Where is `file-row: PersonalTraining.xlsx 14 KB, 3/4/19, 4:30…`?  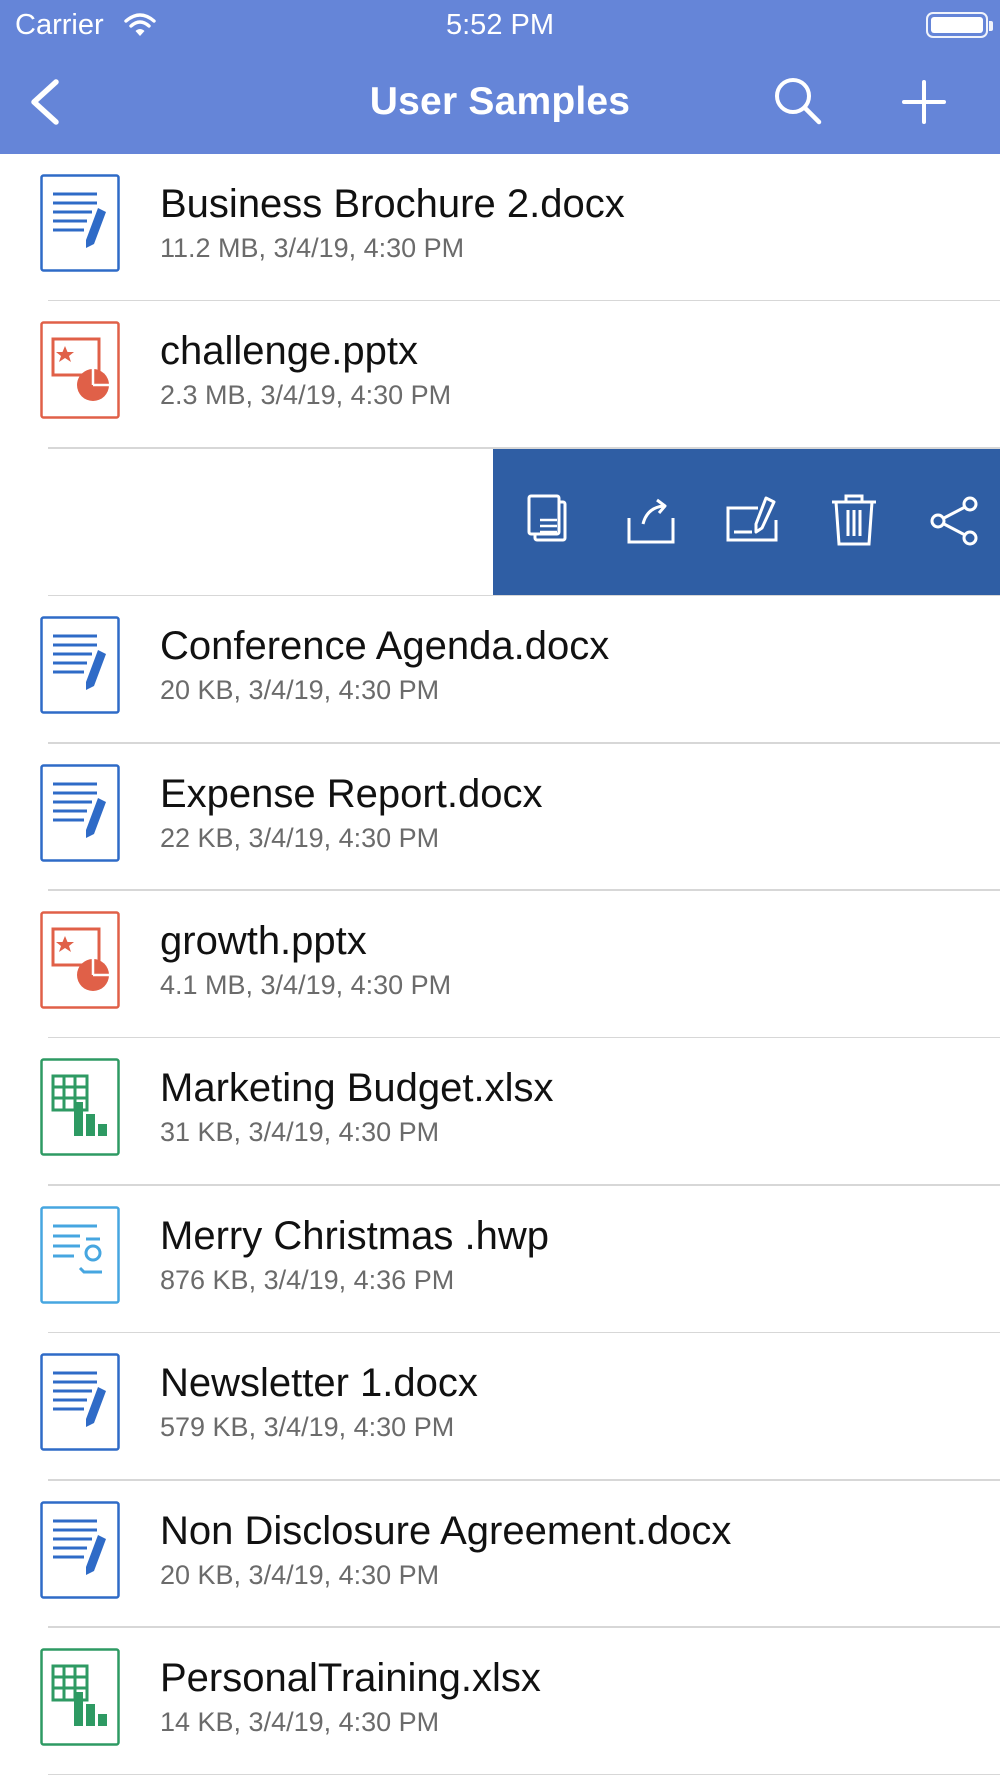
file-row: PersonalTraining.xlsx 14 KB, 3/4/19, 4:30… is located at coordinates (500, 1701).